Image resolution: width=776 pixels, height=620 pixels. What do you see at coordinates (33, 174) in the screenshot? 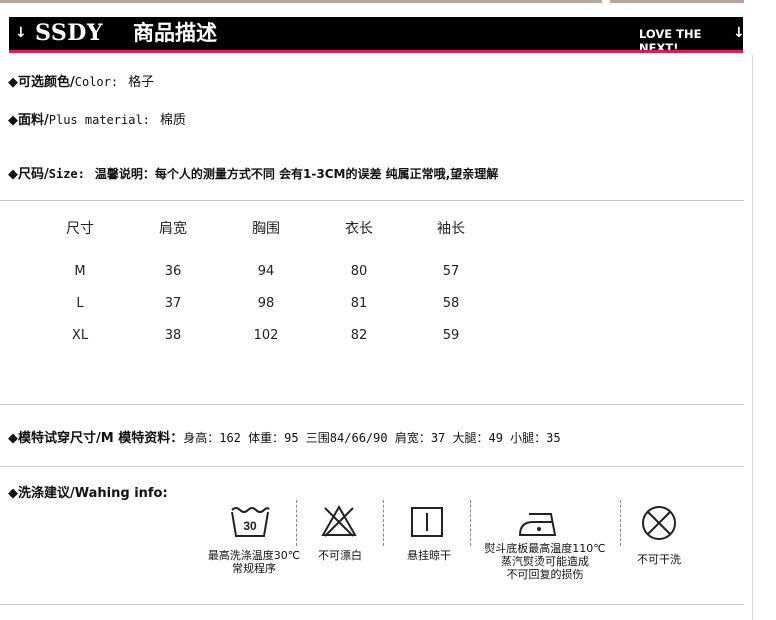
I see `size-label: 尺码/` at bounding box center [33, 174].